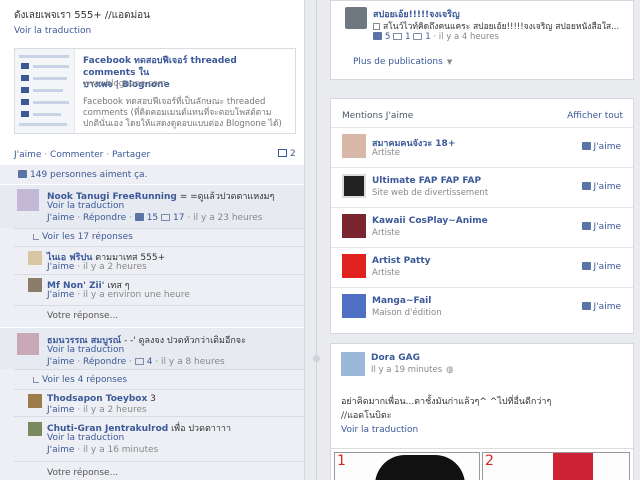 This screenshot has height=480, width=640. What do you see at coordinates (401, 261) in the screenshot?
I see `page-name: Artist Patty` at bounding box center [401, 261].